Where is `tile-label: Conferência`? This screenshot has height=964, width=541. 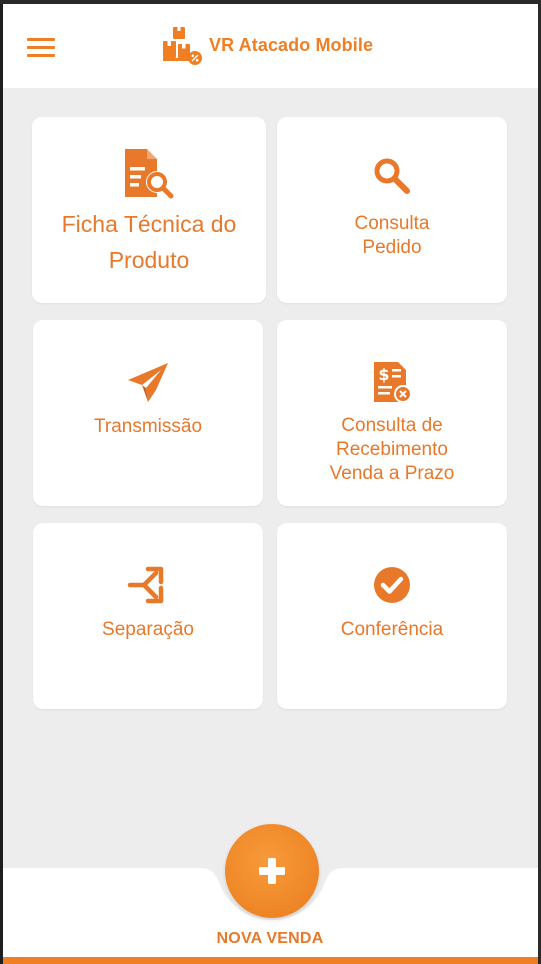
tile-label: Conferência is located at coordinates (392, 629).